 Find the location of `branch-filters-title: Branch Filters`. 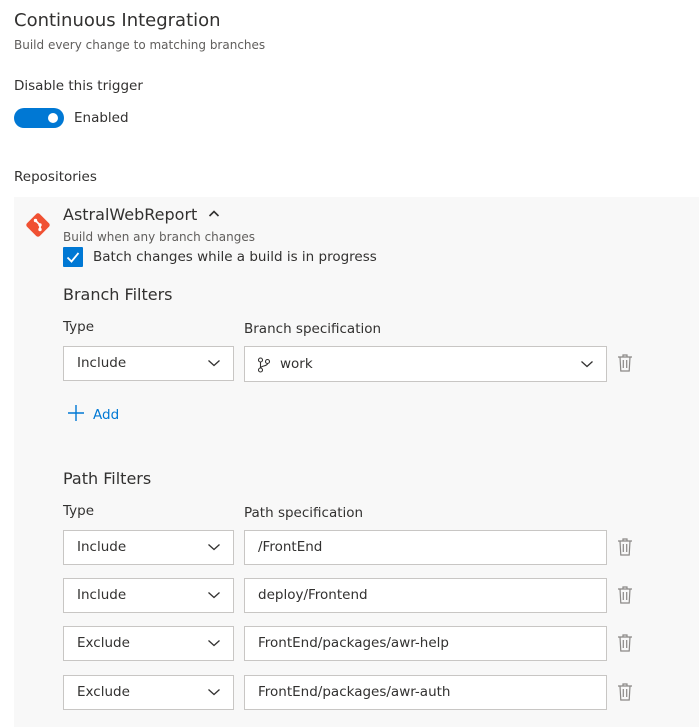

branch-filters-title: Branch Filters is located at coordinates (118, 294).